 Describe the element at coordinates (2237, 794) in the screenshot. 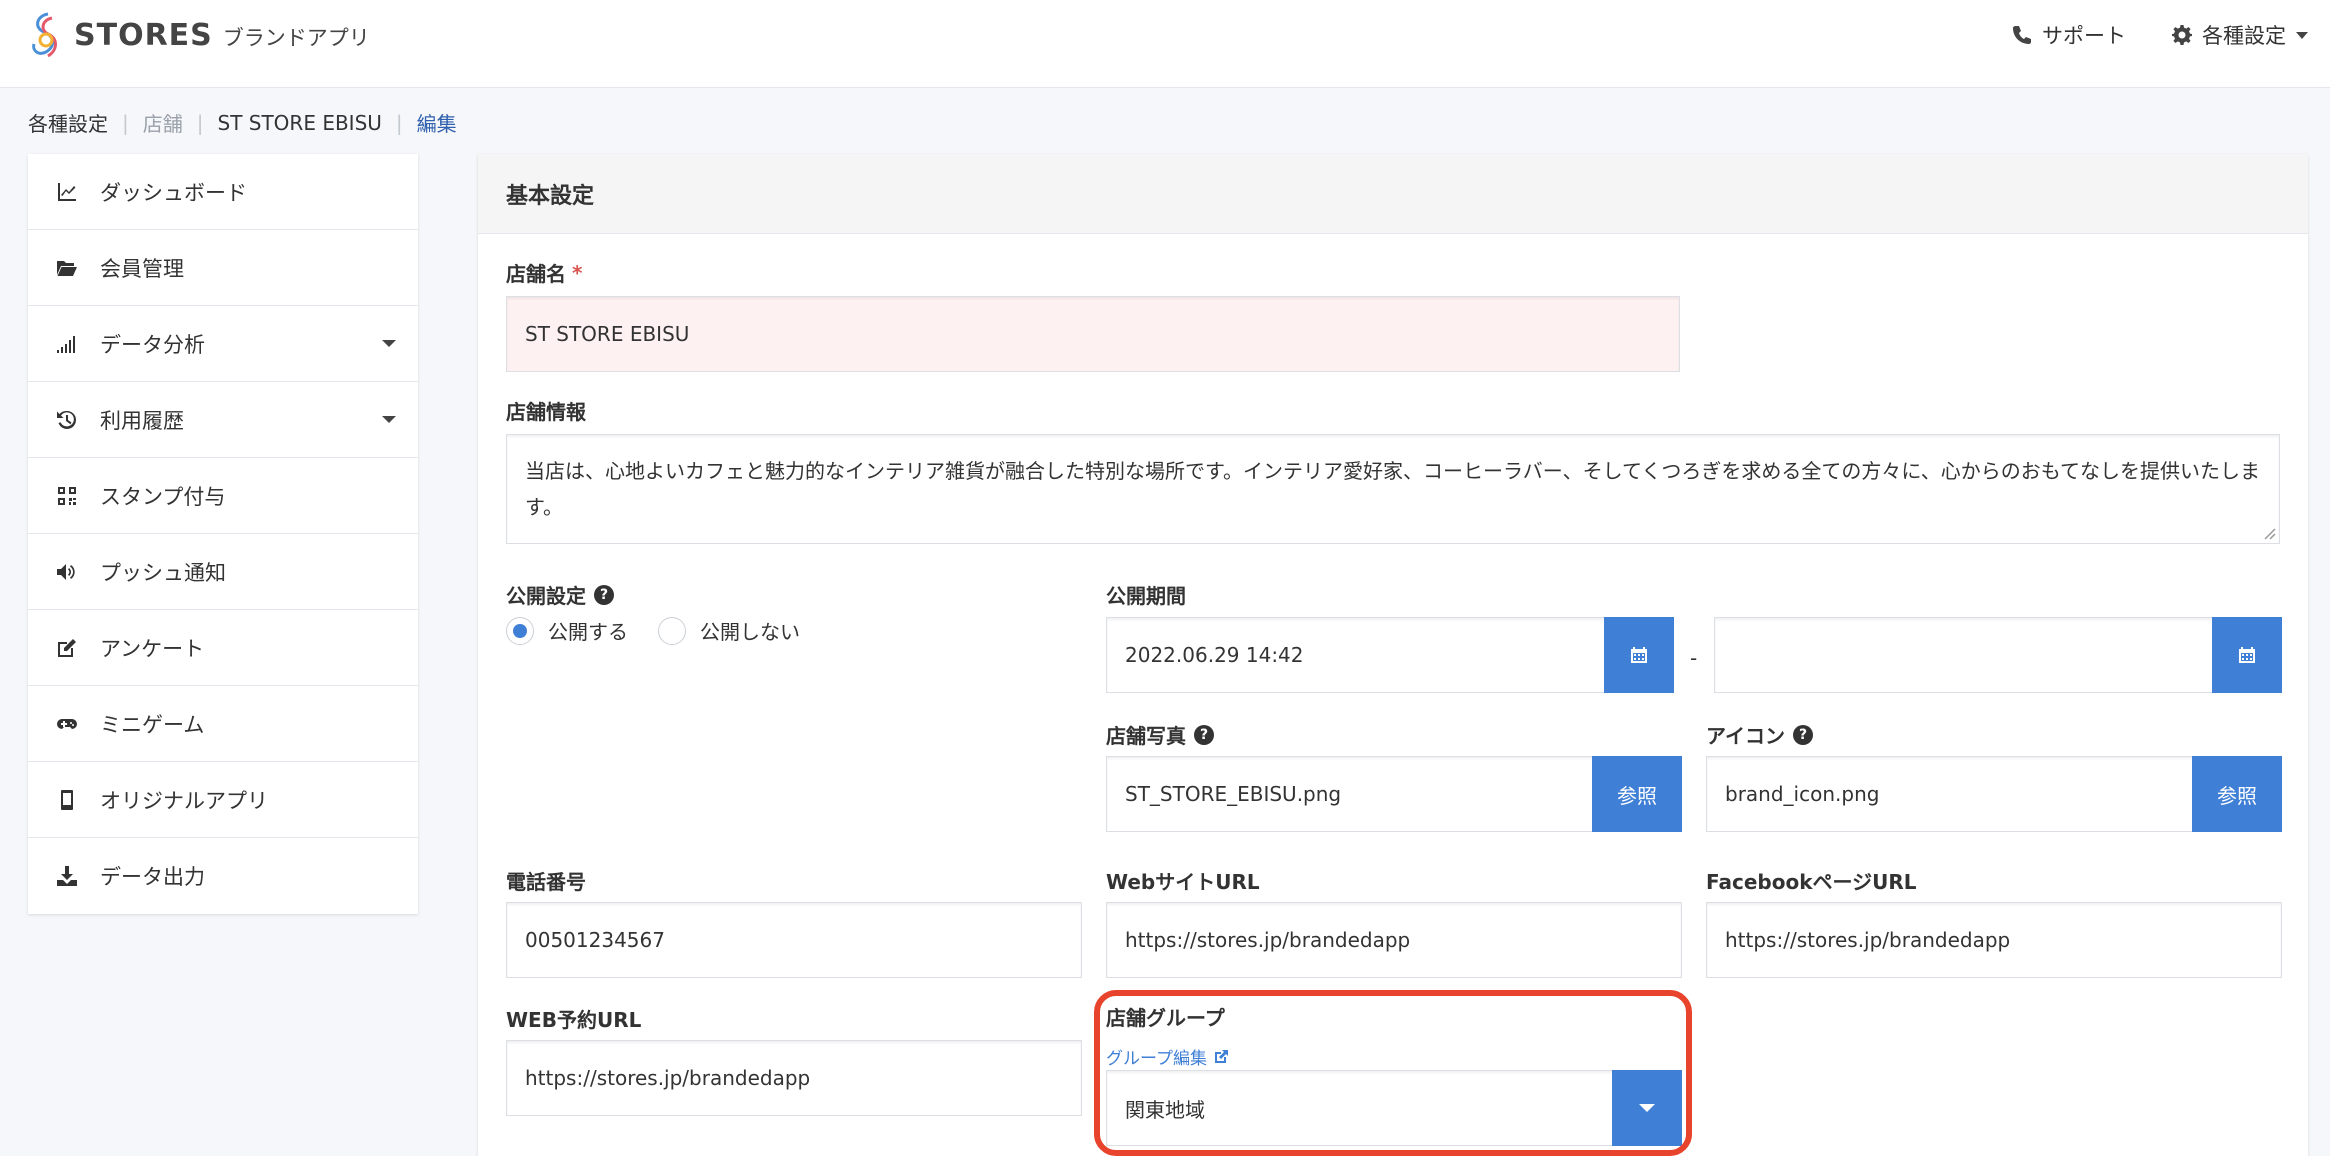

I see `icon-browse-button: 参照` at that location.